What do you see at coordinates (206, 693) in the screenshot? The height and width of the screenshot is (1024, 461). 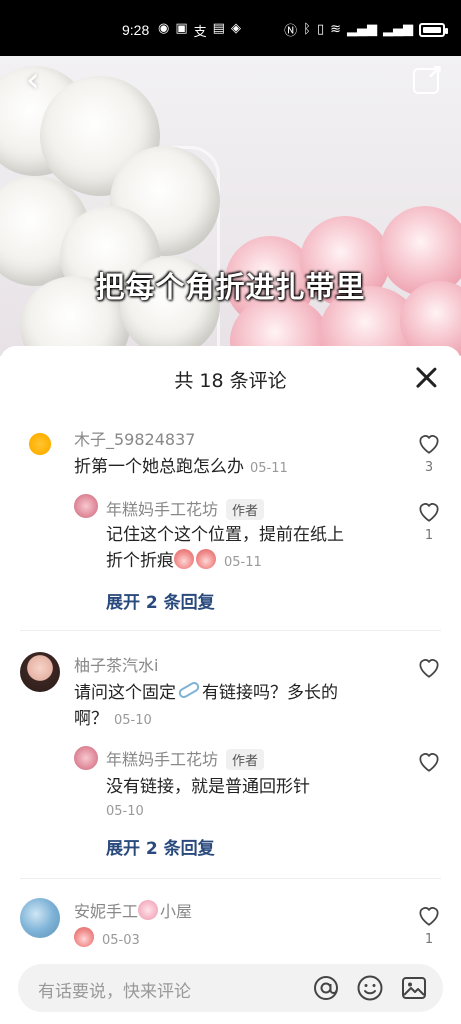 I see `comment-text-line1: 请问这个固定 有链接吗？多长的` at bounding box center [206, 693].